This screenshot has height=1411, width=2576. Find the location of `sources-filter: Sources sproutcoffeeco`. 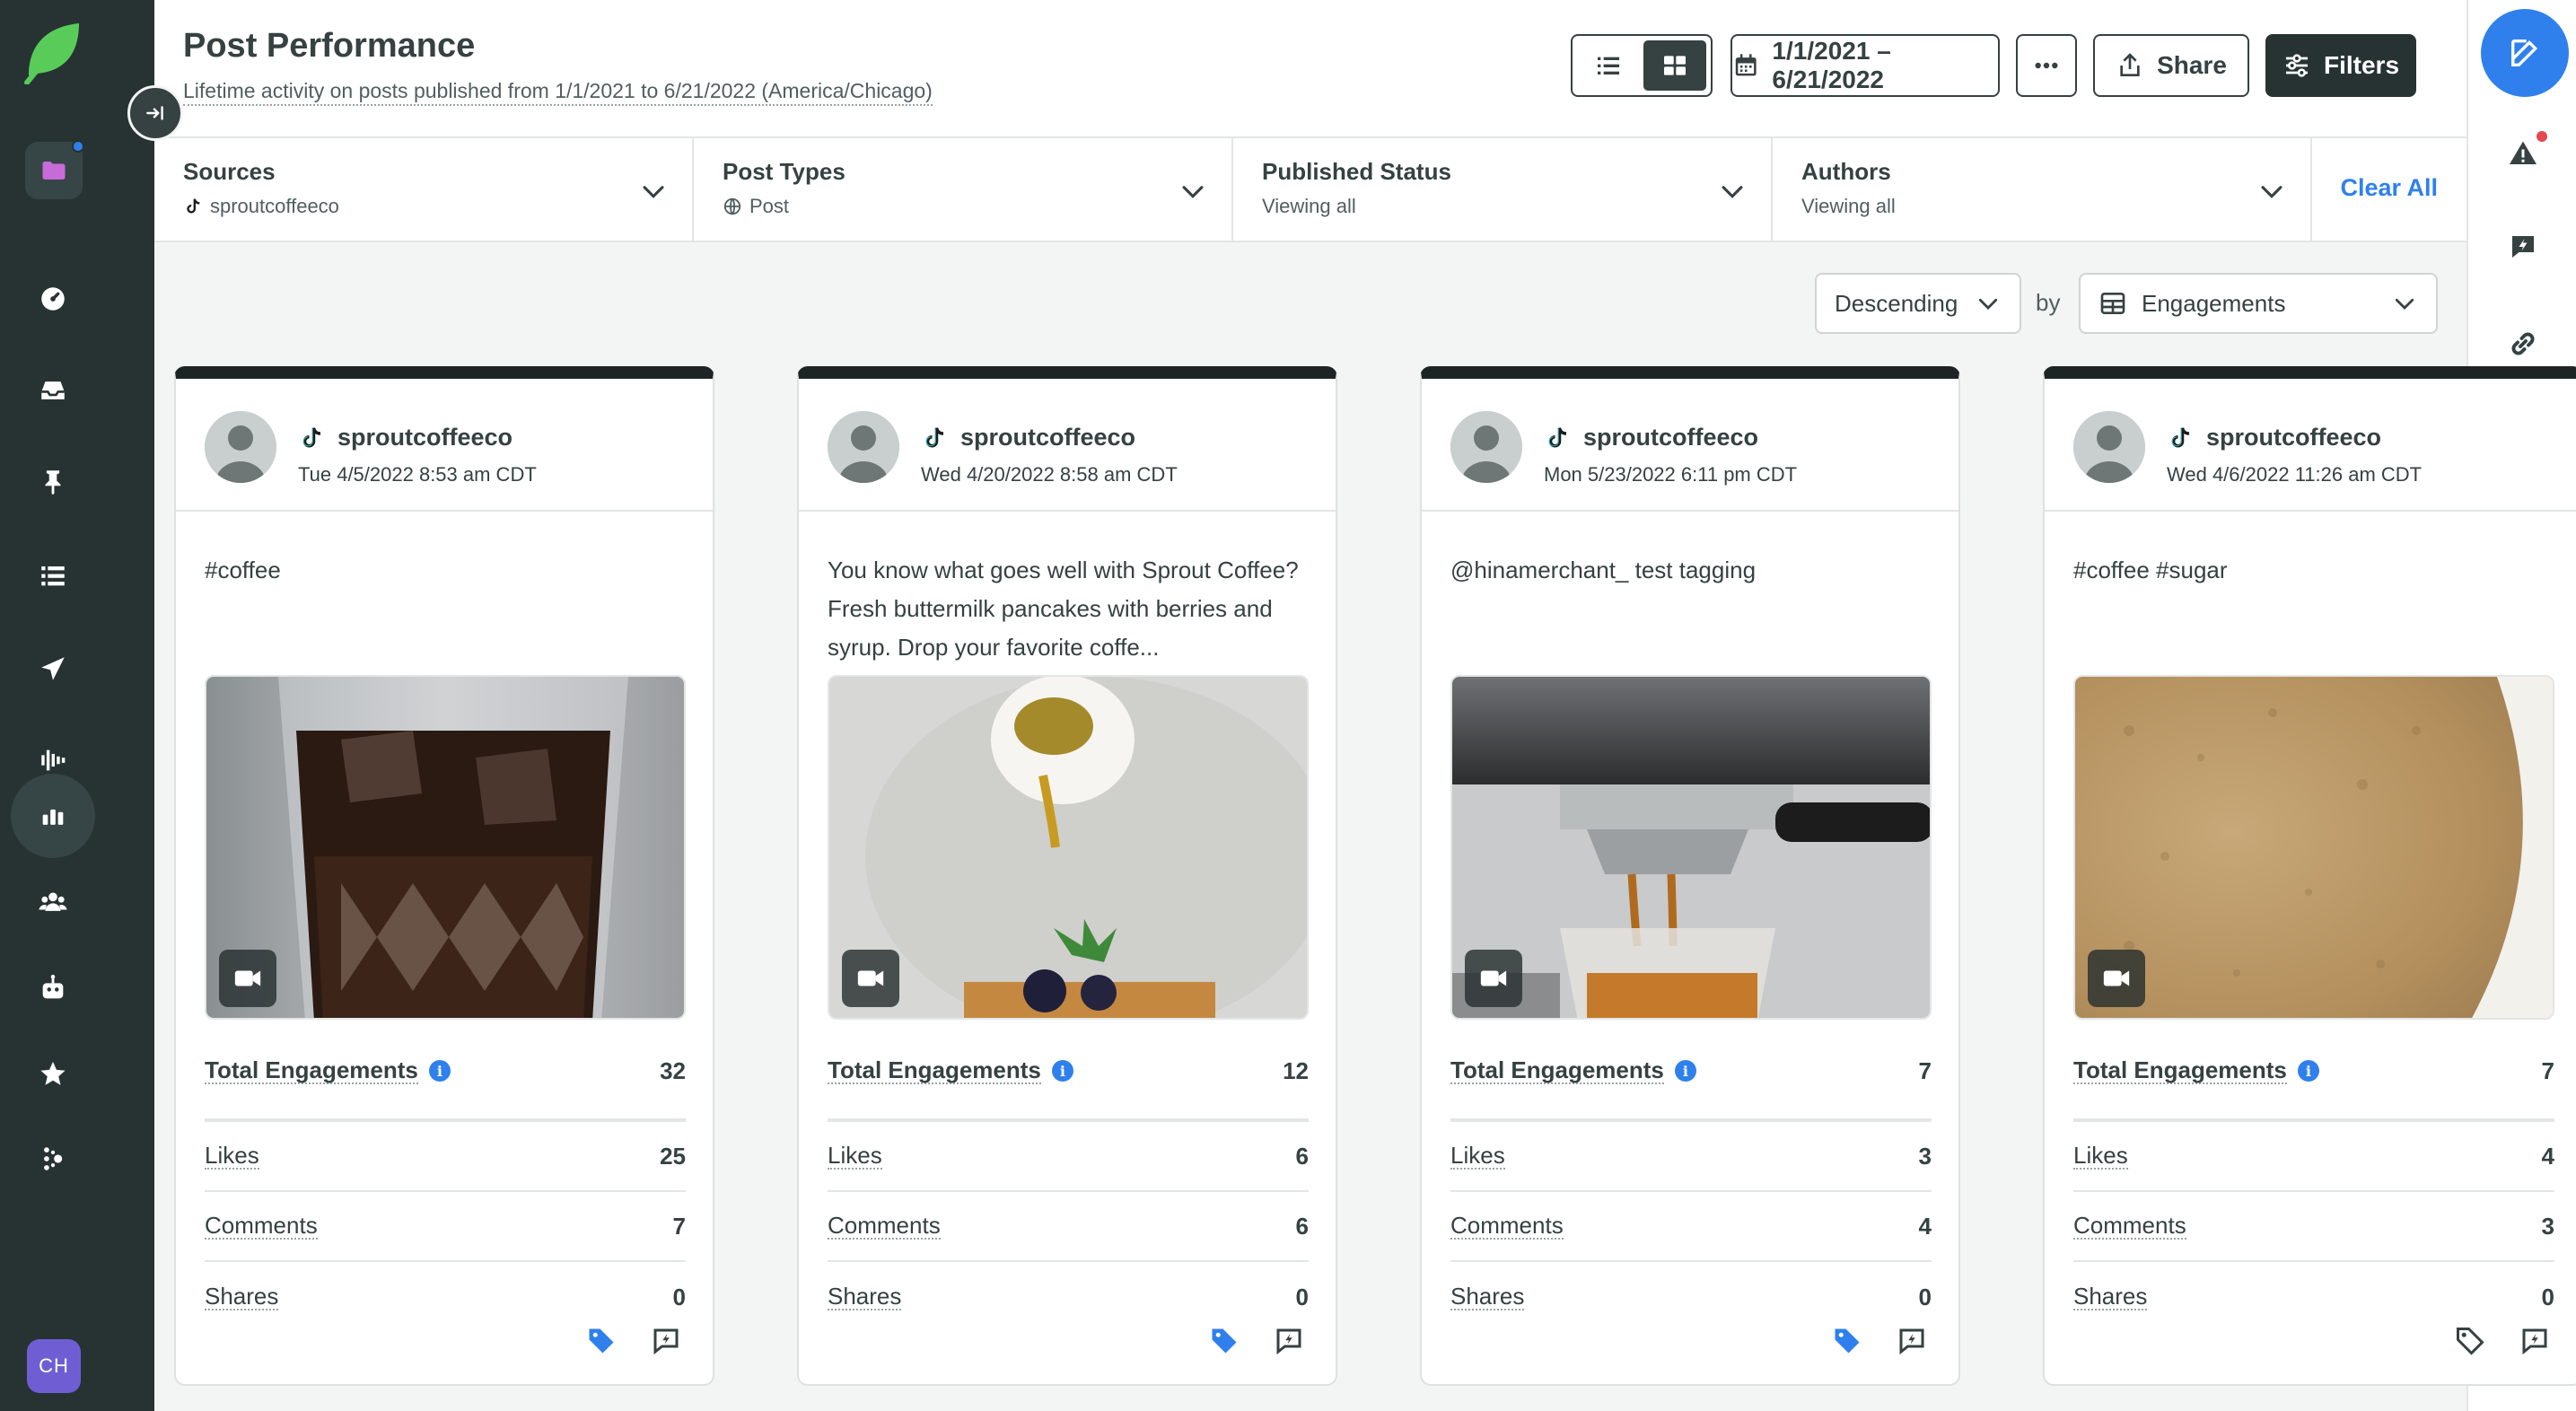

sources-filter: Sources sproutcoffeeco is located at coordinates (424, 189).